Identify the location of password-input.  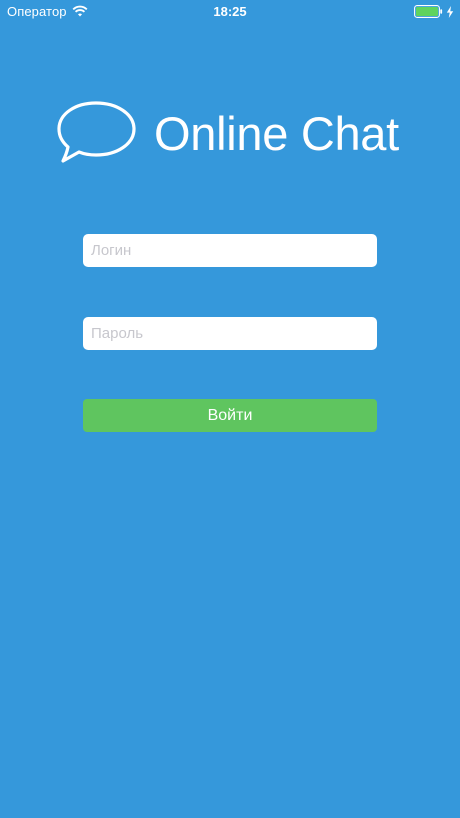
(230, 333).